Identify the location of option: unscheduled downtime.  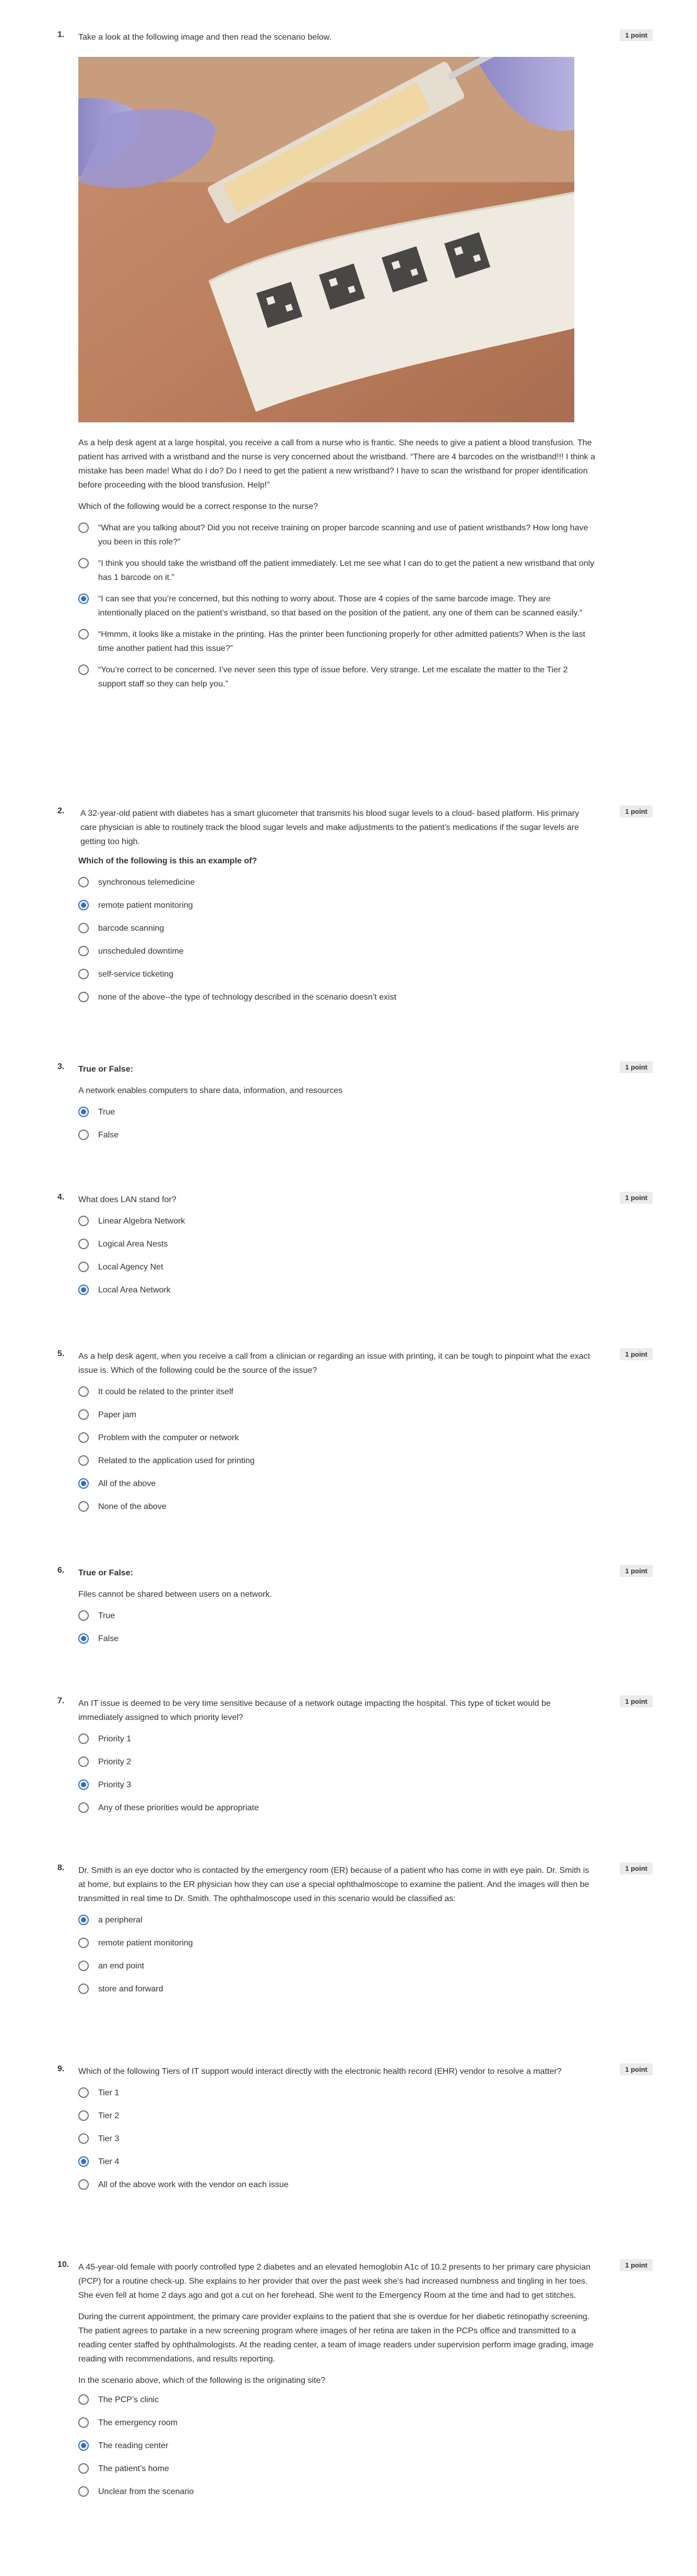
(336, 952).